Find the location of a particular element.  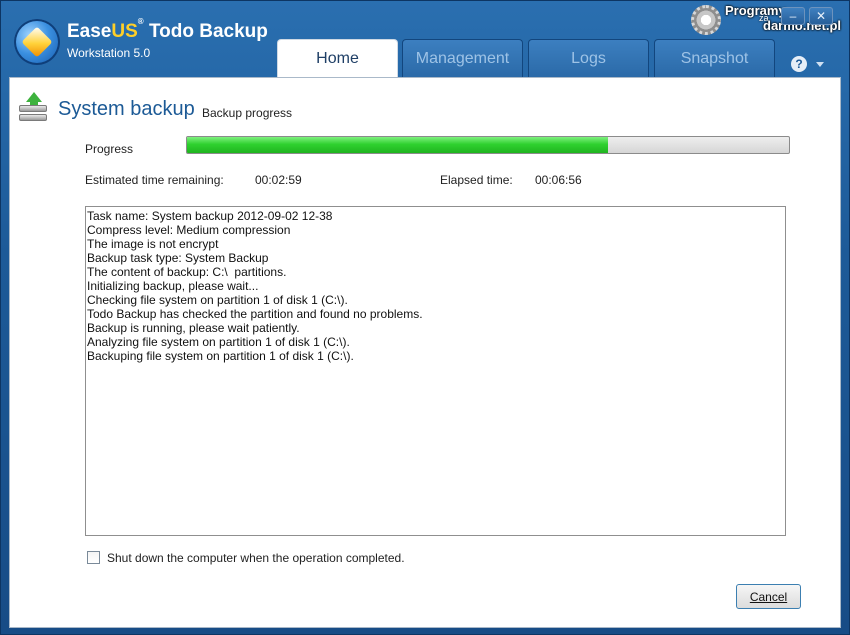

page-title: System backup is located at coordinates (126, 109).